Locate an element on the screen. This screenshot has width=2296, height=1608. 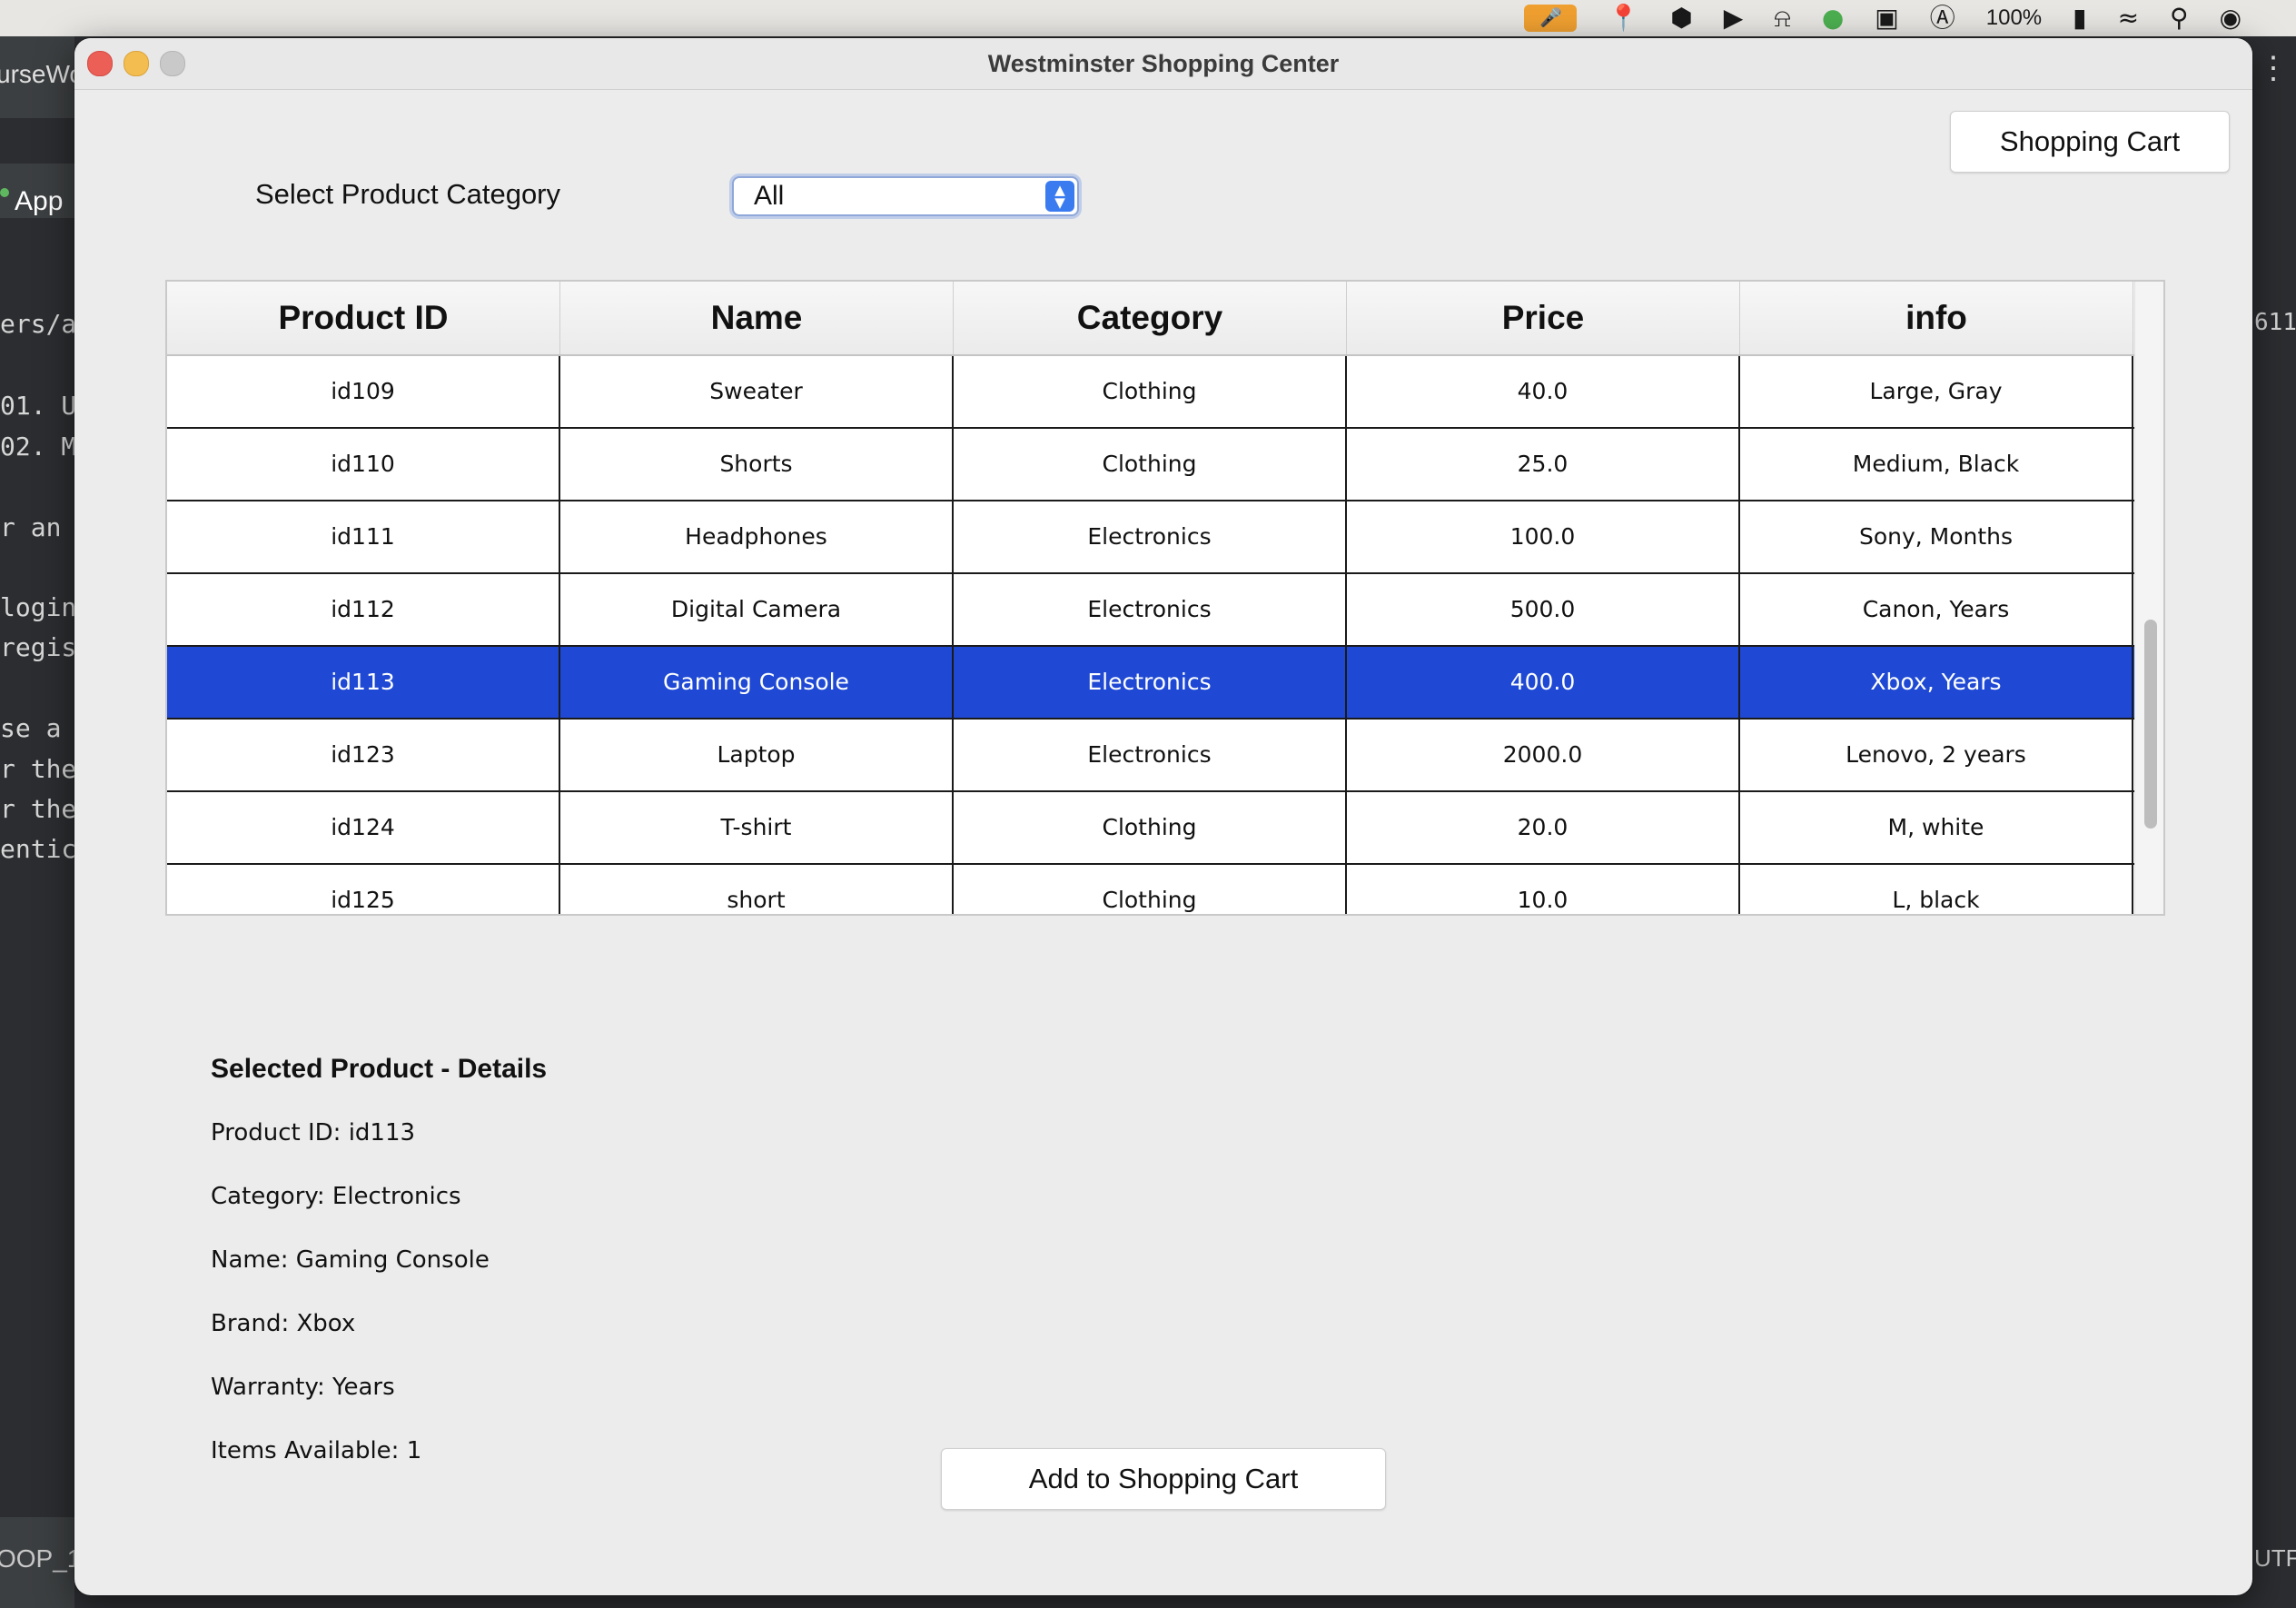
ide-code-line: 02. M is located at coordinates (37, 447).